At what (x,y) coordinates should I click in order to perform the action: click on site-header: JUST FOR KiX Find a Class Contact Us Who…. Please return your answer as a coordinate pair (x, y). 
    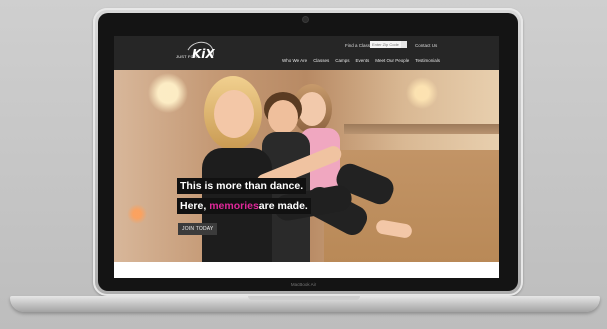
    Looking at the image, I should click on (306, 53).